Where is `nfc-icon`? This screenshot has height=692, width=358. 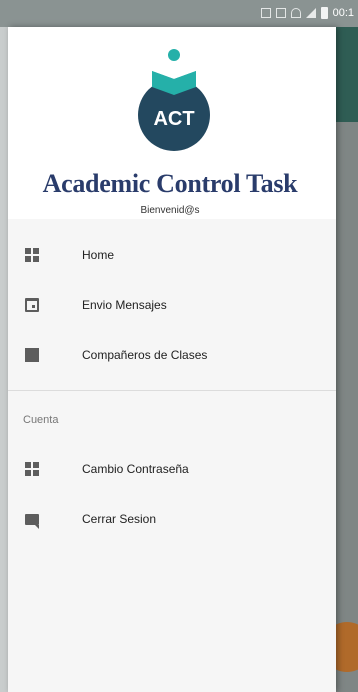
nfc-icon is located at coordinates (280, 13).